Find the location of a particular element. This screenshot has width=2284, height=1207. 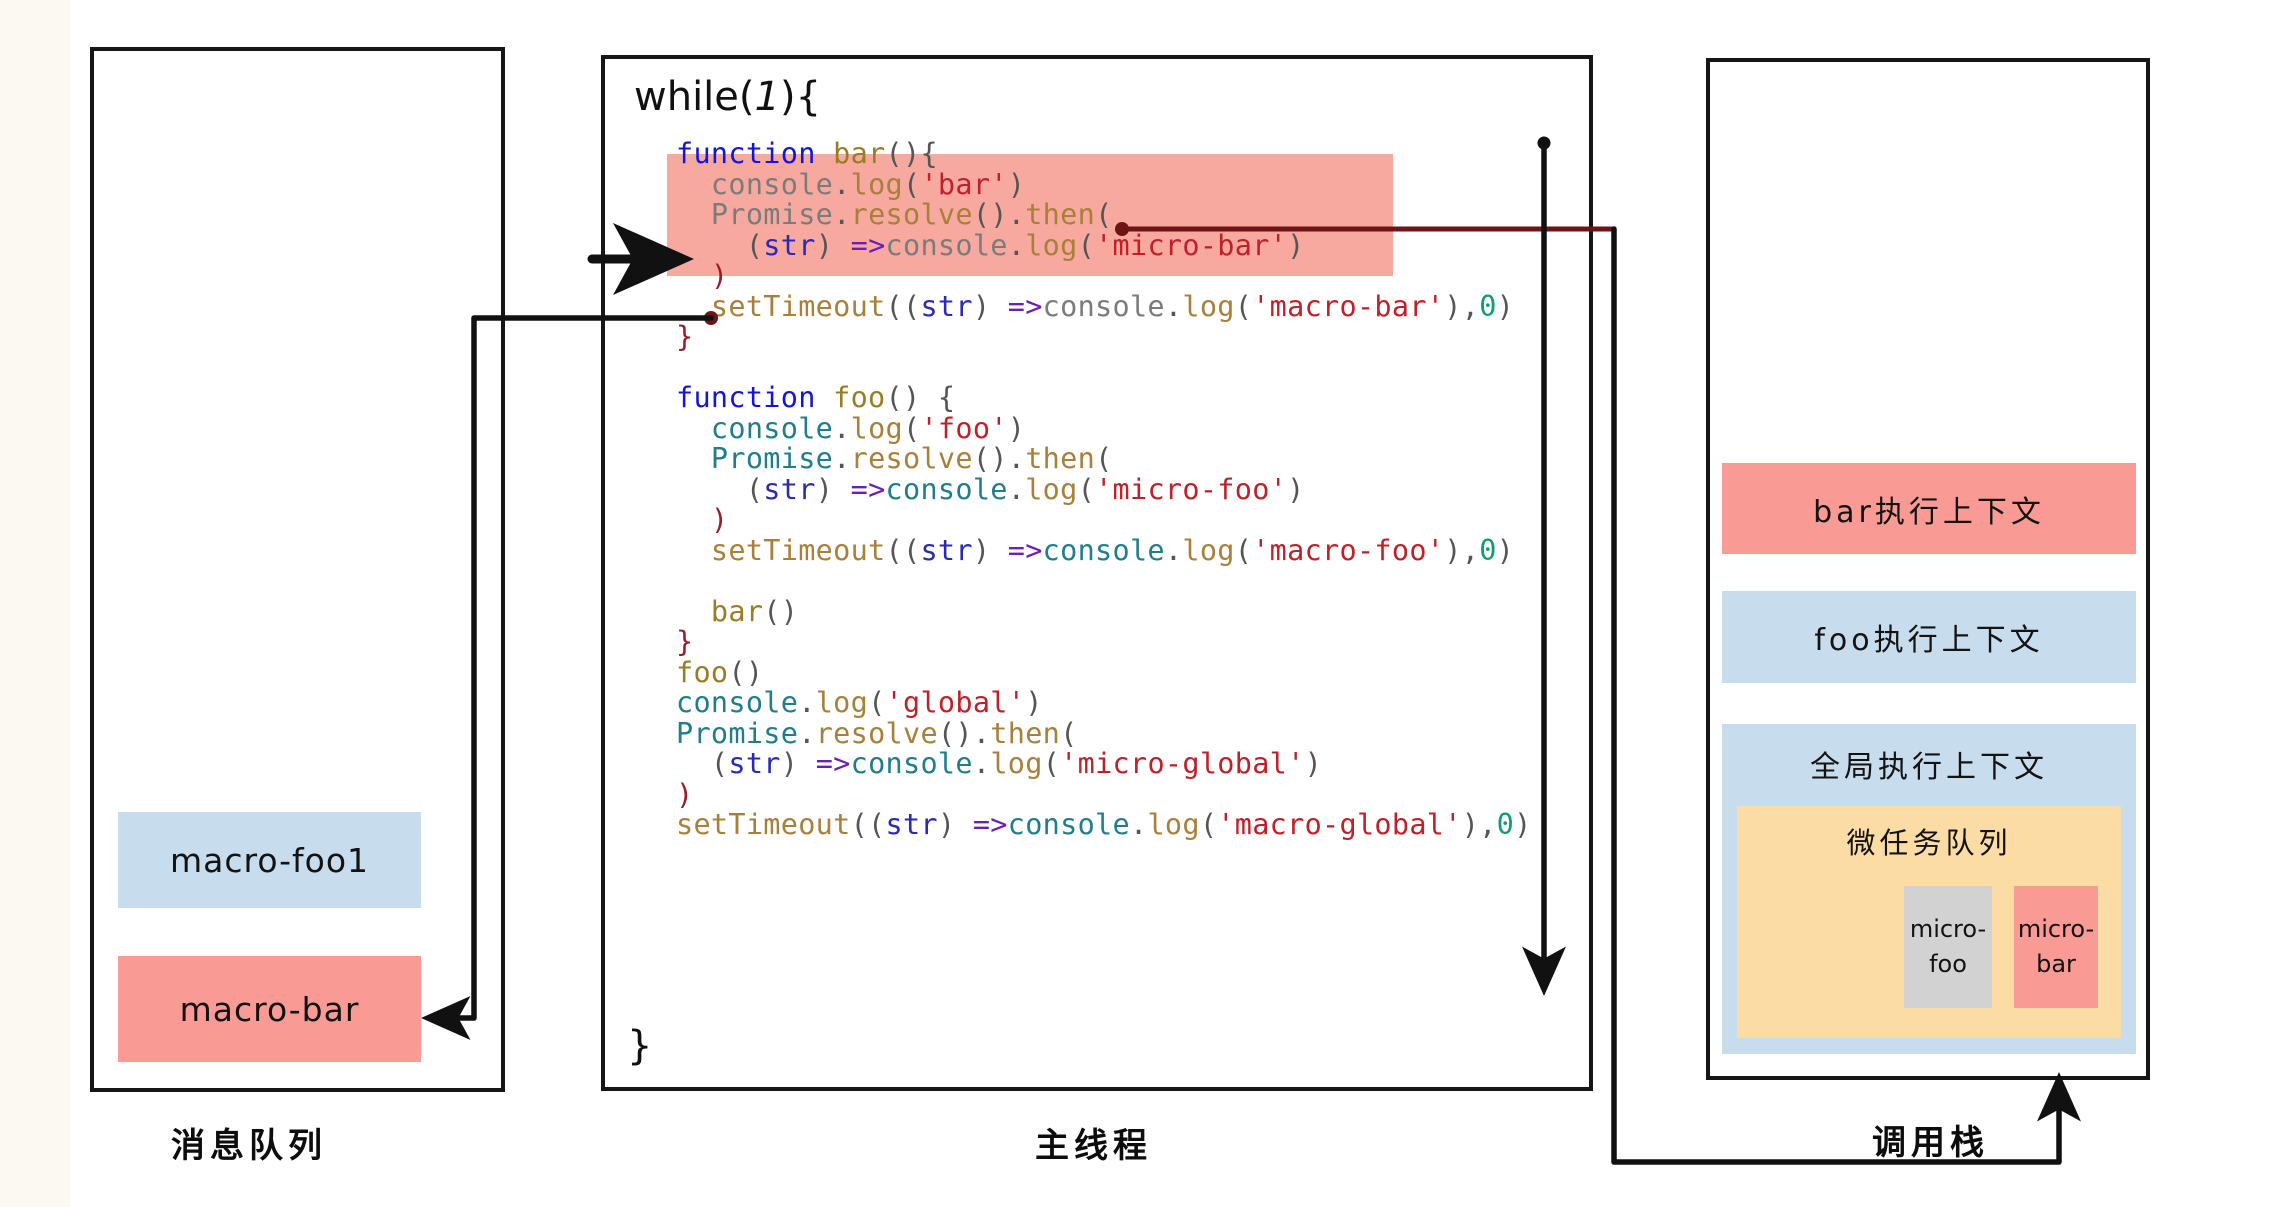

while-loop-argument: 1 is located at coordinates (767, 97).